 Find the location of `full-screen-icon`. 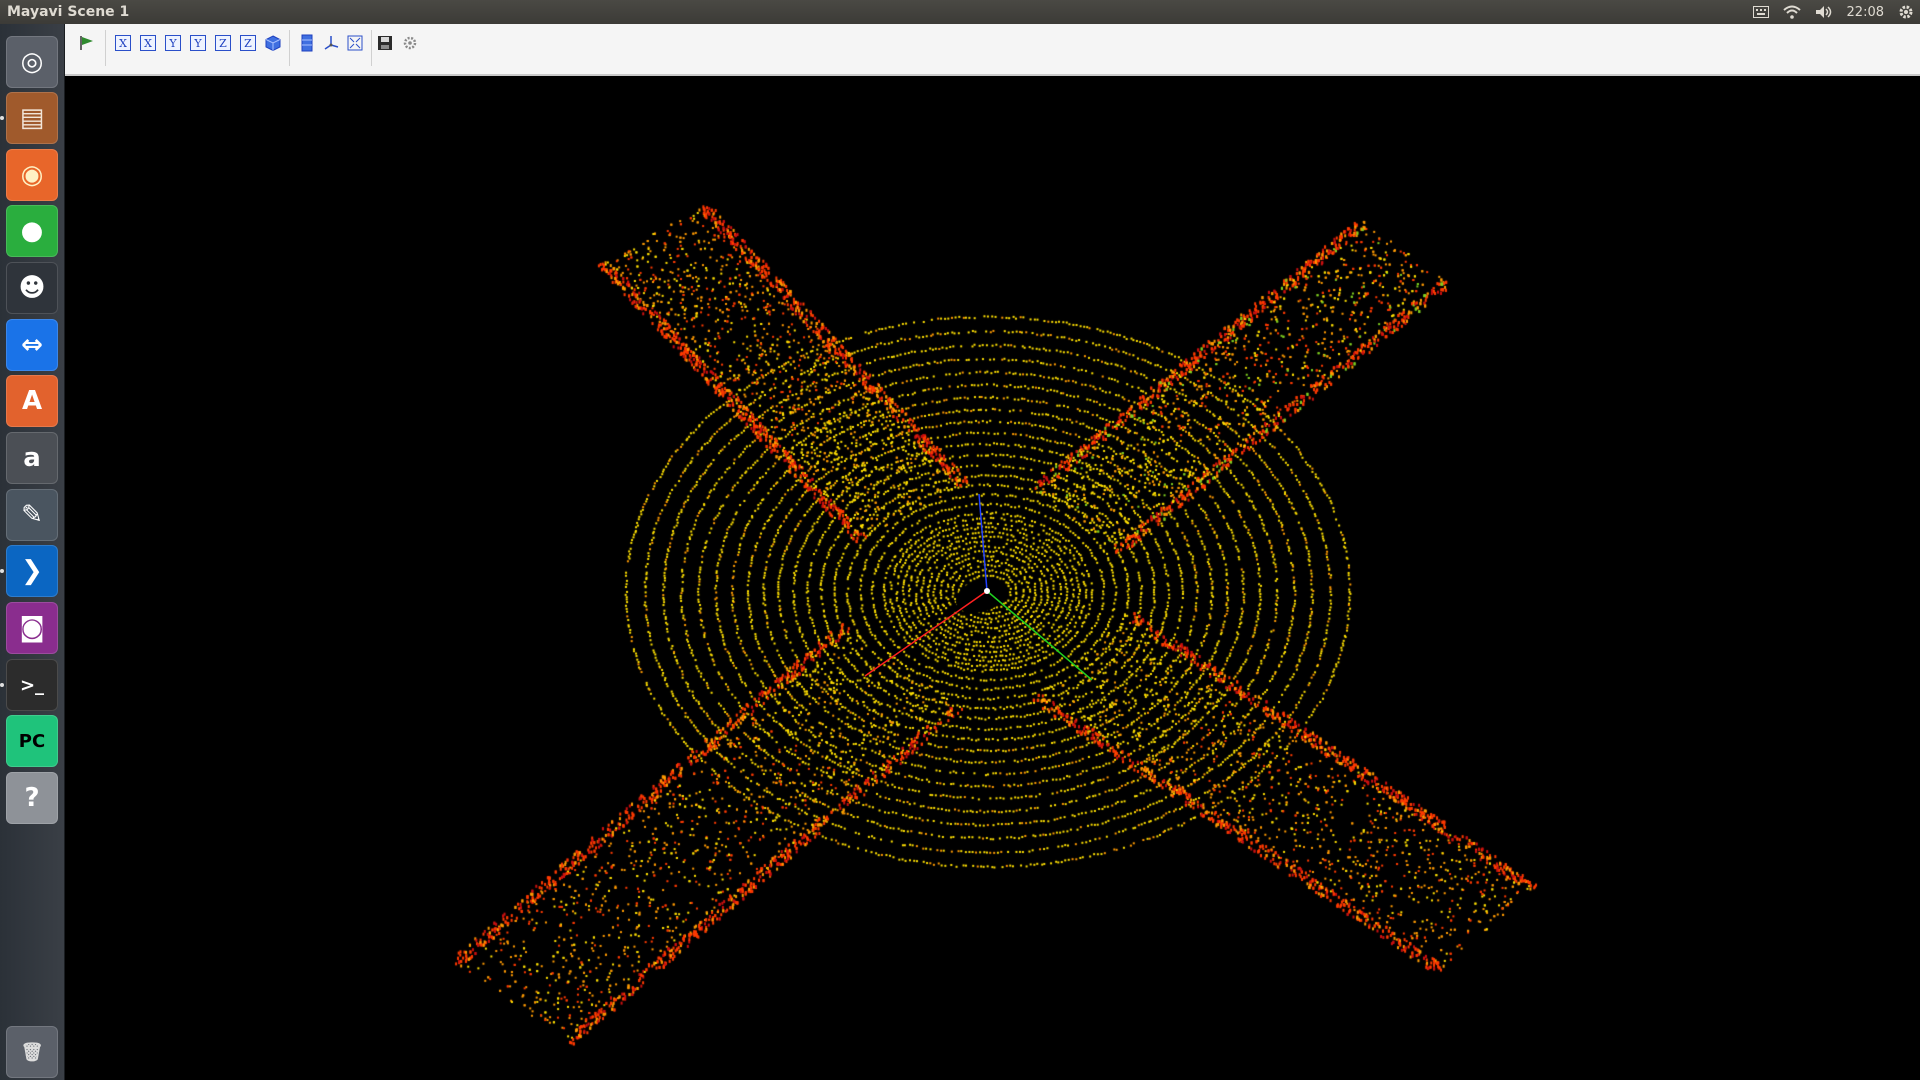

full-screen-icon is located at coordinates (355, 43).